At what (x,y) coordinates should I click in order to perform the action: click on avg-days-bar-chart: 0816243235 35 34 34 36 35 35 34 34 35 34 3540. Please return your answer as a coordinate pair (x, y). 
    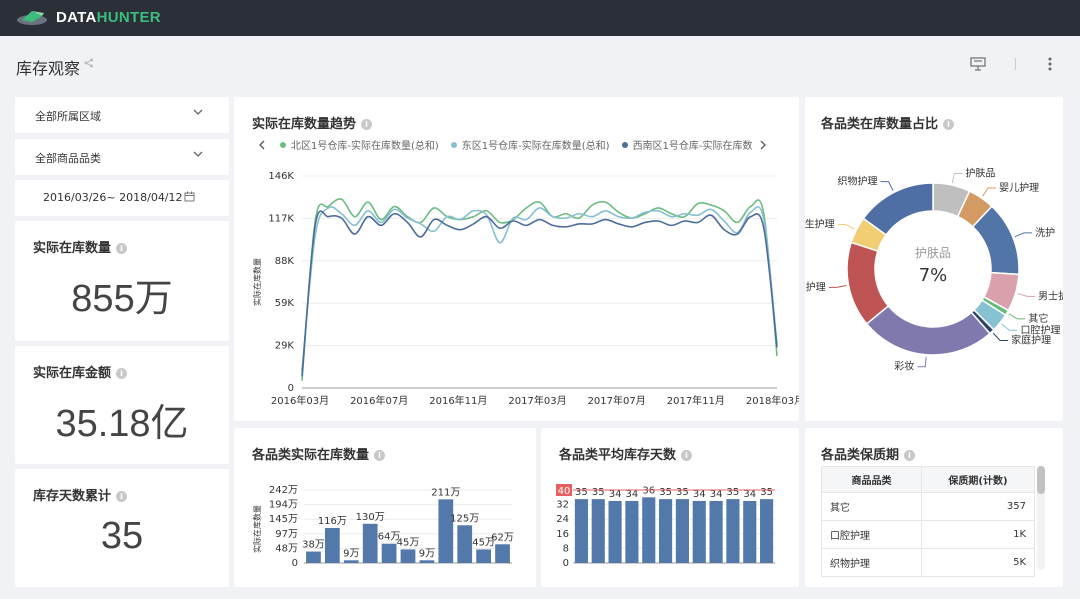
    Looking at the image, I should click on (665, 526).